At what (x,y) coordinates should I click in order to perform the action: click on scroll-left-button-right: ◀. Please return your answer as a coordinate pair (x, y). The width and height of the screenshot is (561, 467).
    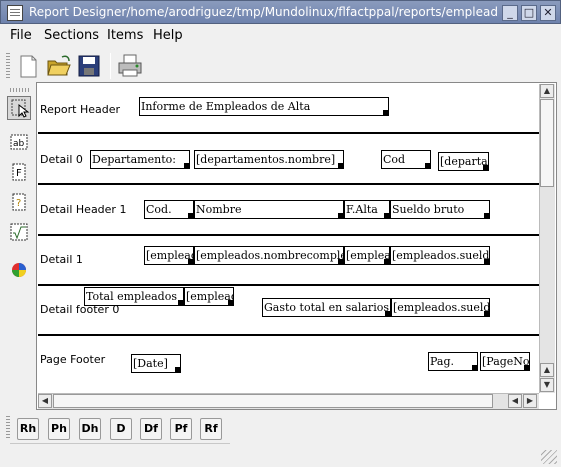
    Looking at the image, I should click on (515, 401).